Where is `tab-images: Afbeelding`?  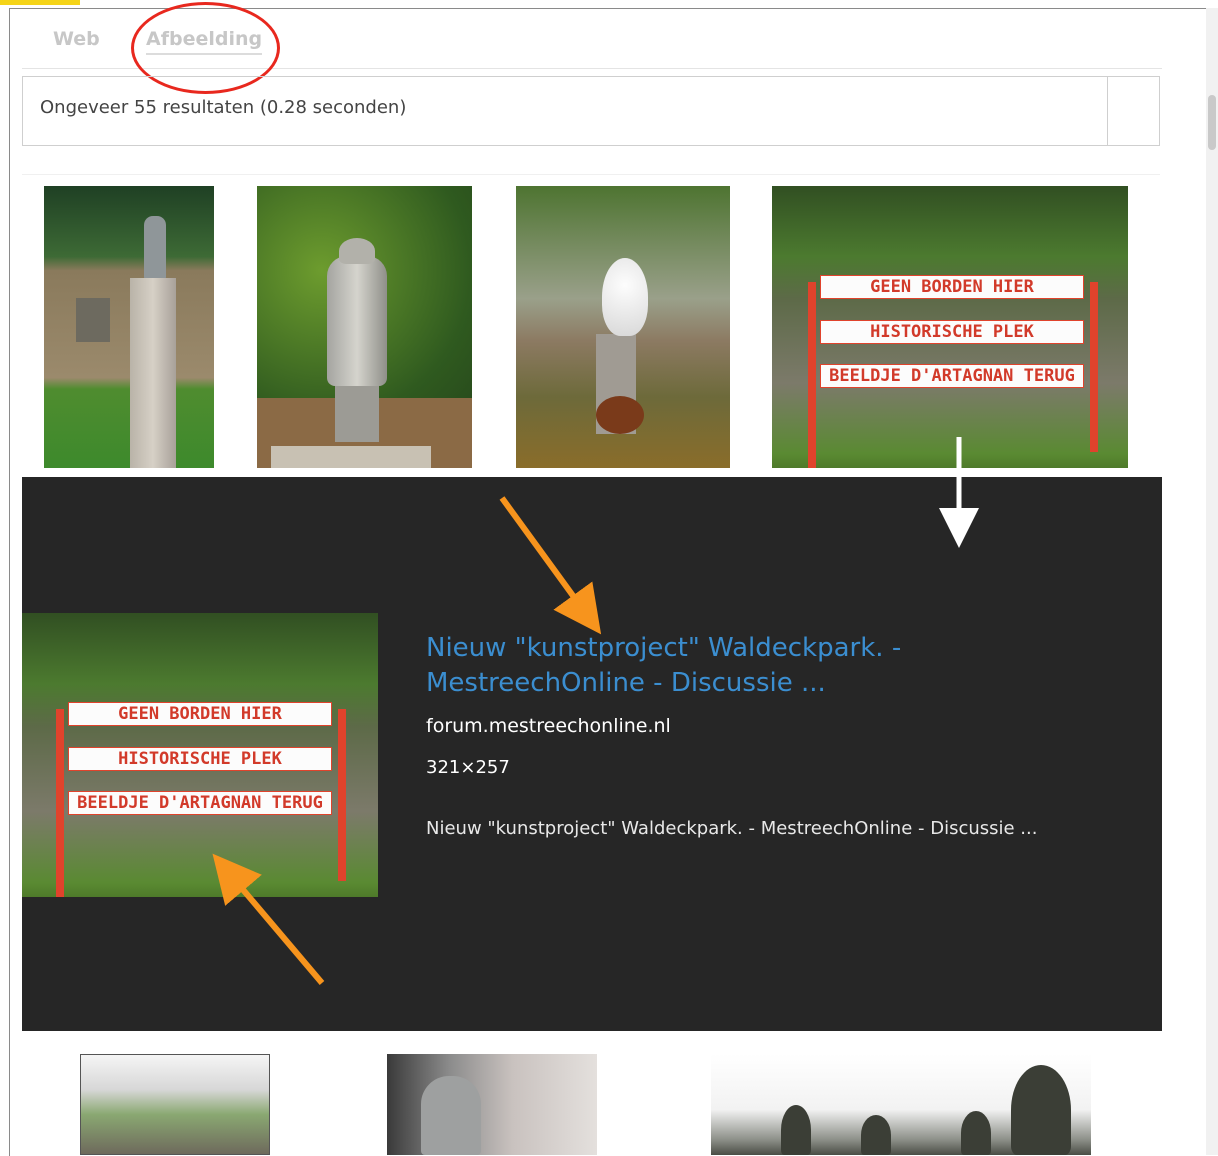 tab-images: Afbeelding is located at coordinates (204, 41).